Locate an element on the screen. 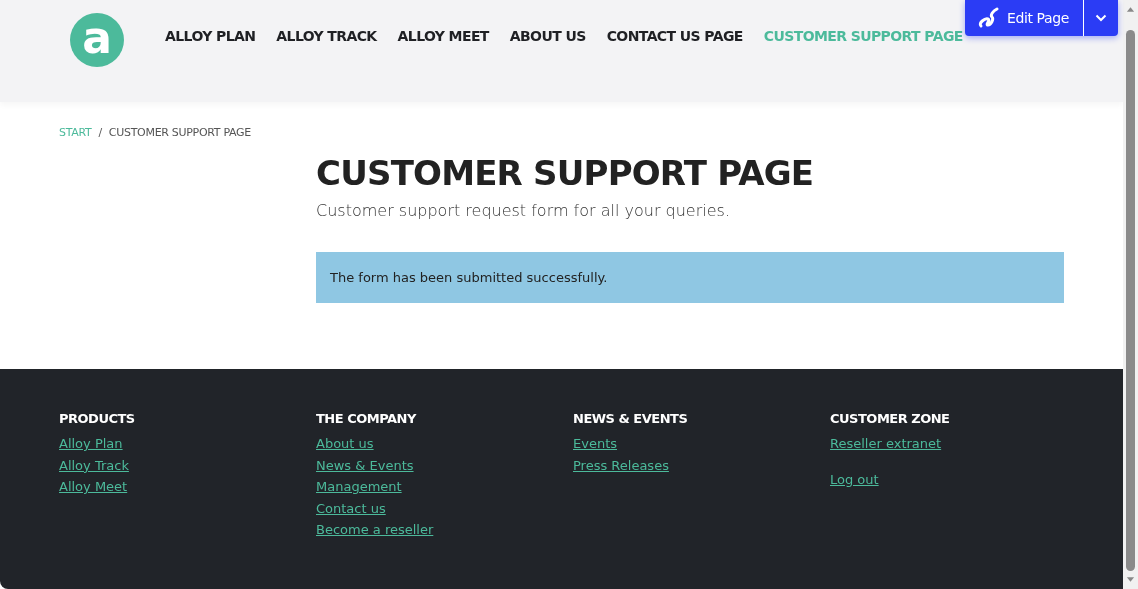  footer-link: News & Events is located at coordinates (365, 465).